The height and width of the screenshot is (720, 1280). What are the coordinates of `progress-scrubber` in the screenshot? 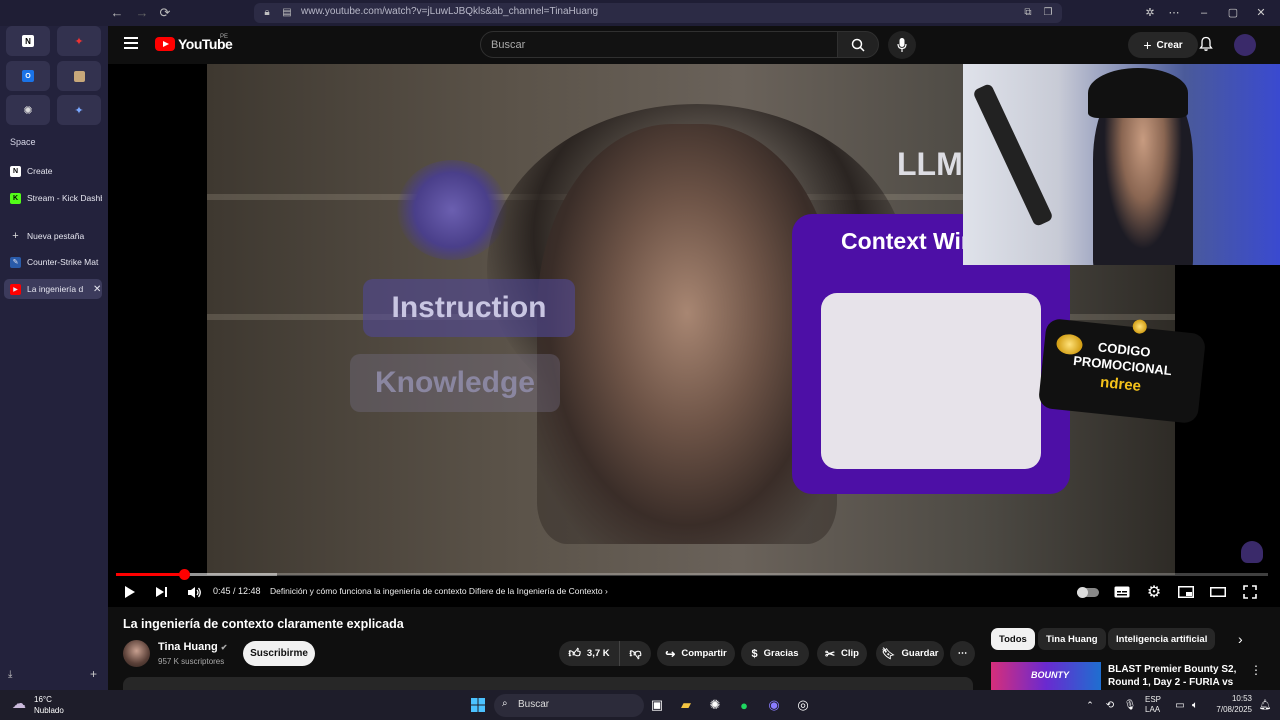 It's located at (184, 574).